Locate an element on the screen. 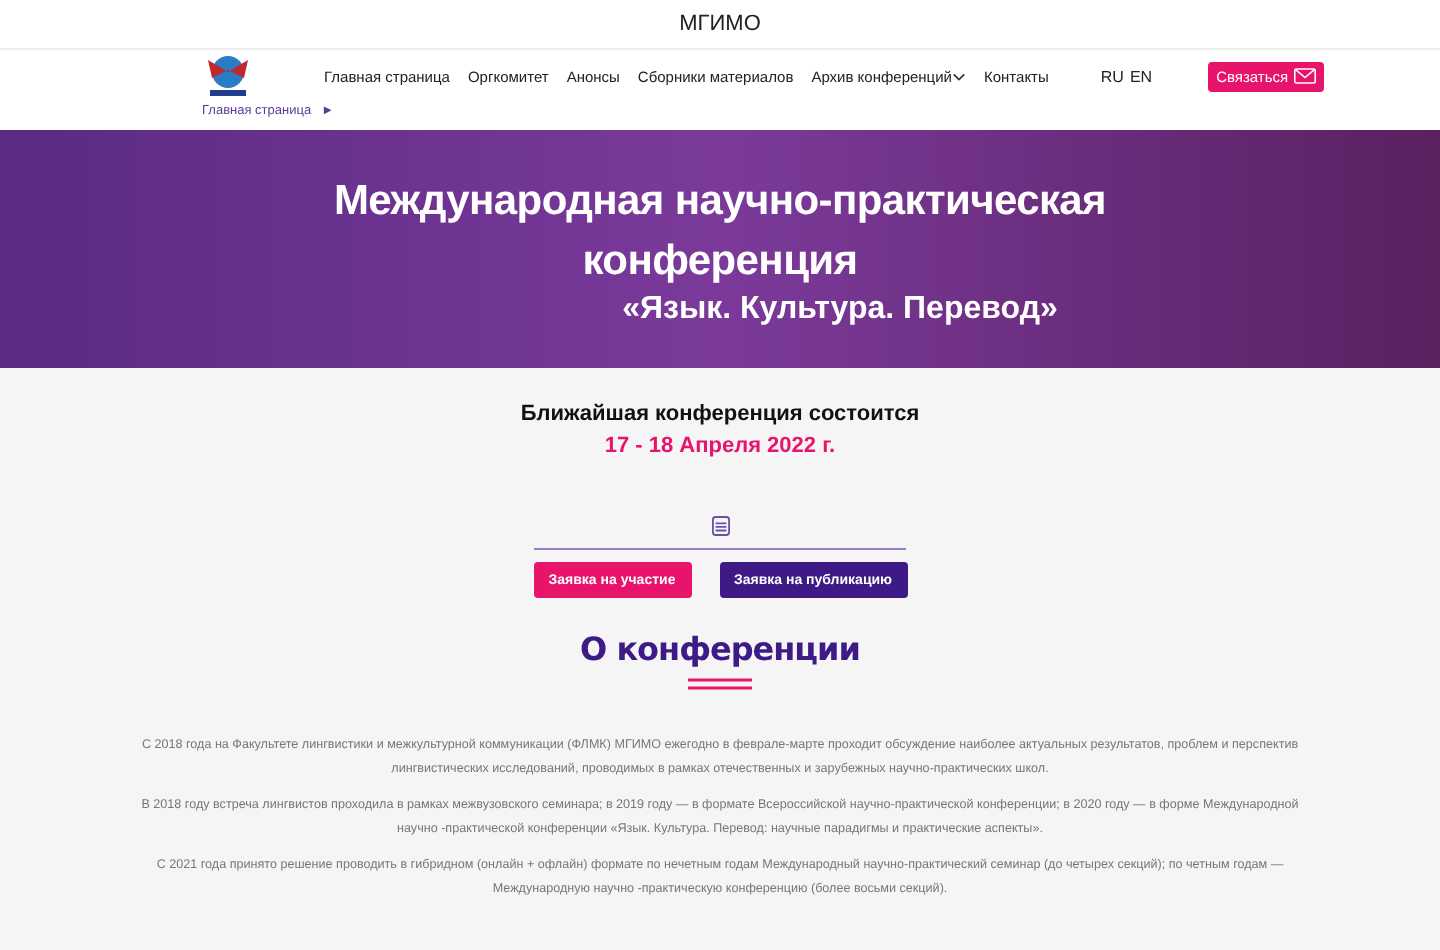 The image size is (1440, 950). hero-subtitle: «Язык. Культура. Перевод» is located at coordinates (839, 309).